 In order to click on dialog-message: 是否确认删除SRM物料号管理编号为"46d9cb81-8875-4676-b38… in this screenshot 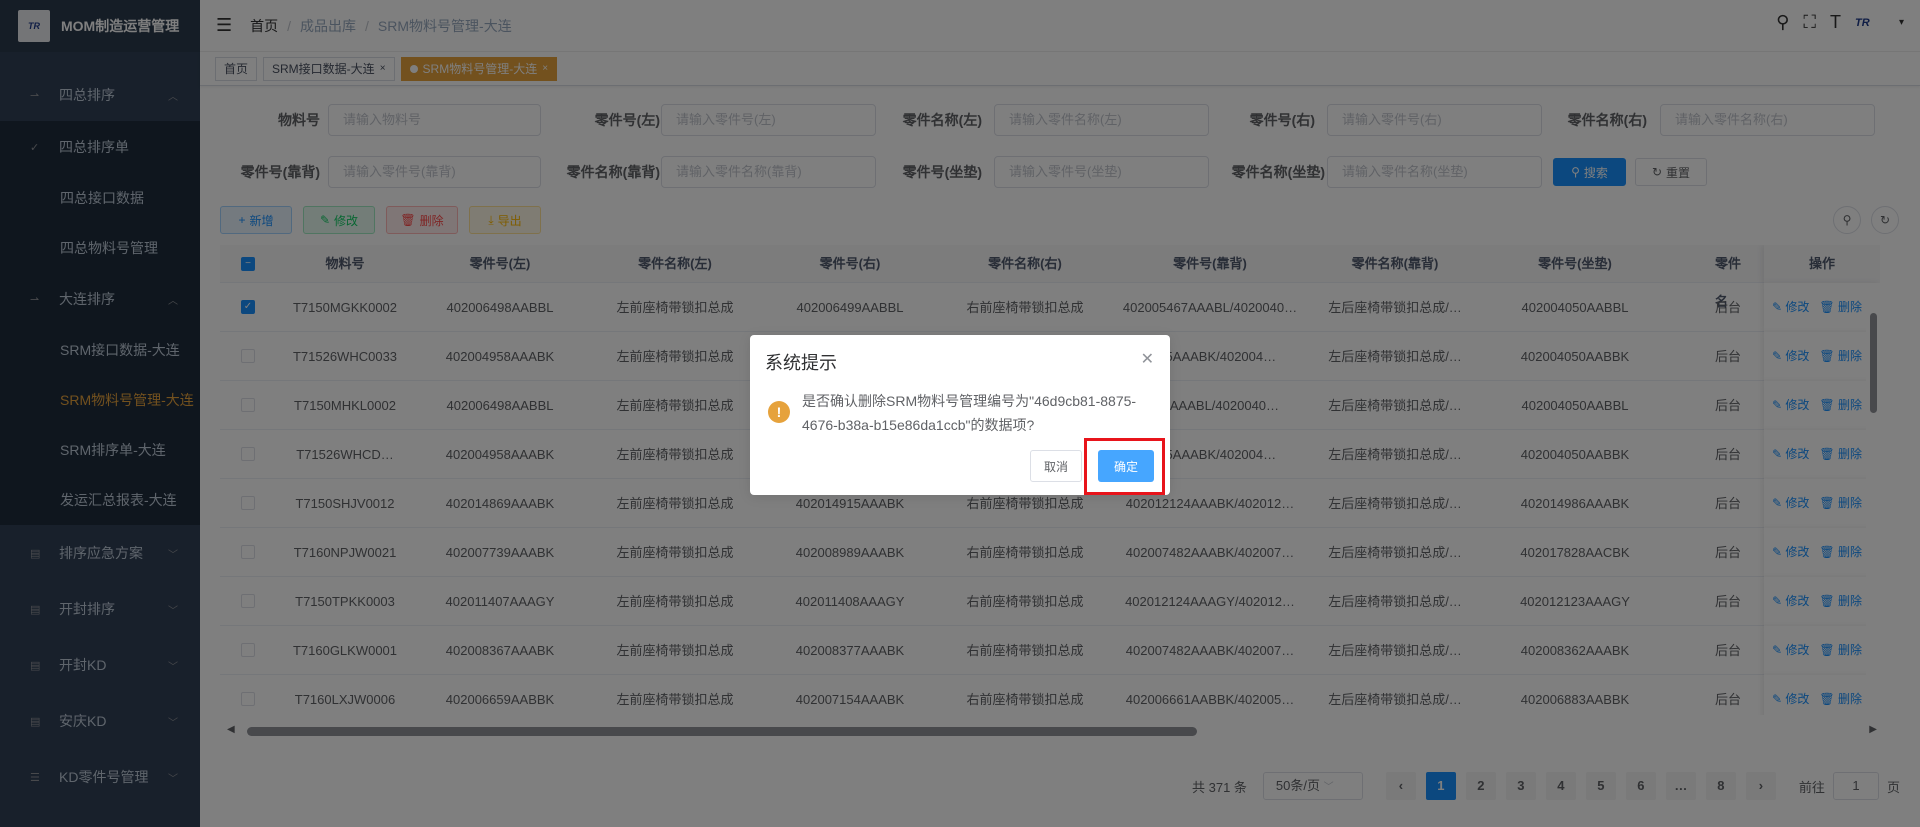, I will do `click(969, 413)`.